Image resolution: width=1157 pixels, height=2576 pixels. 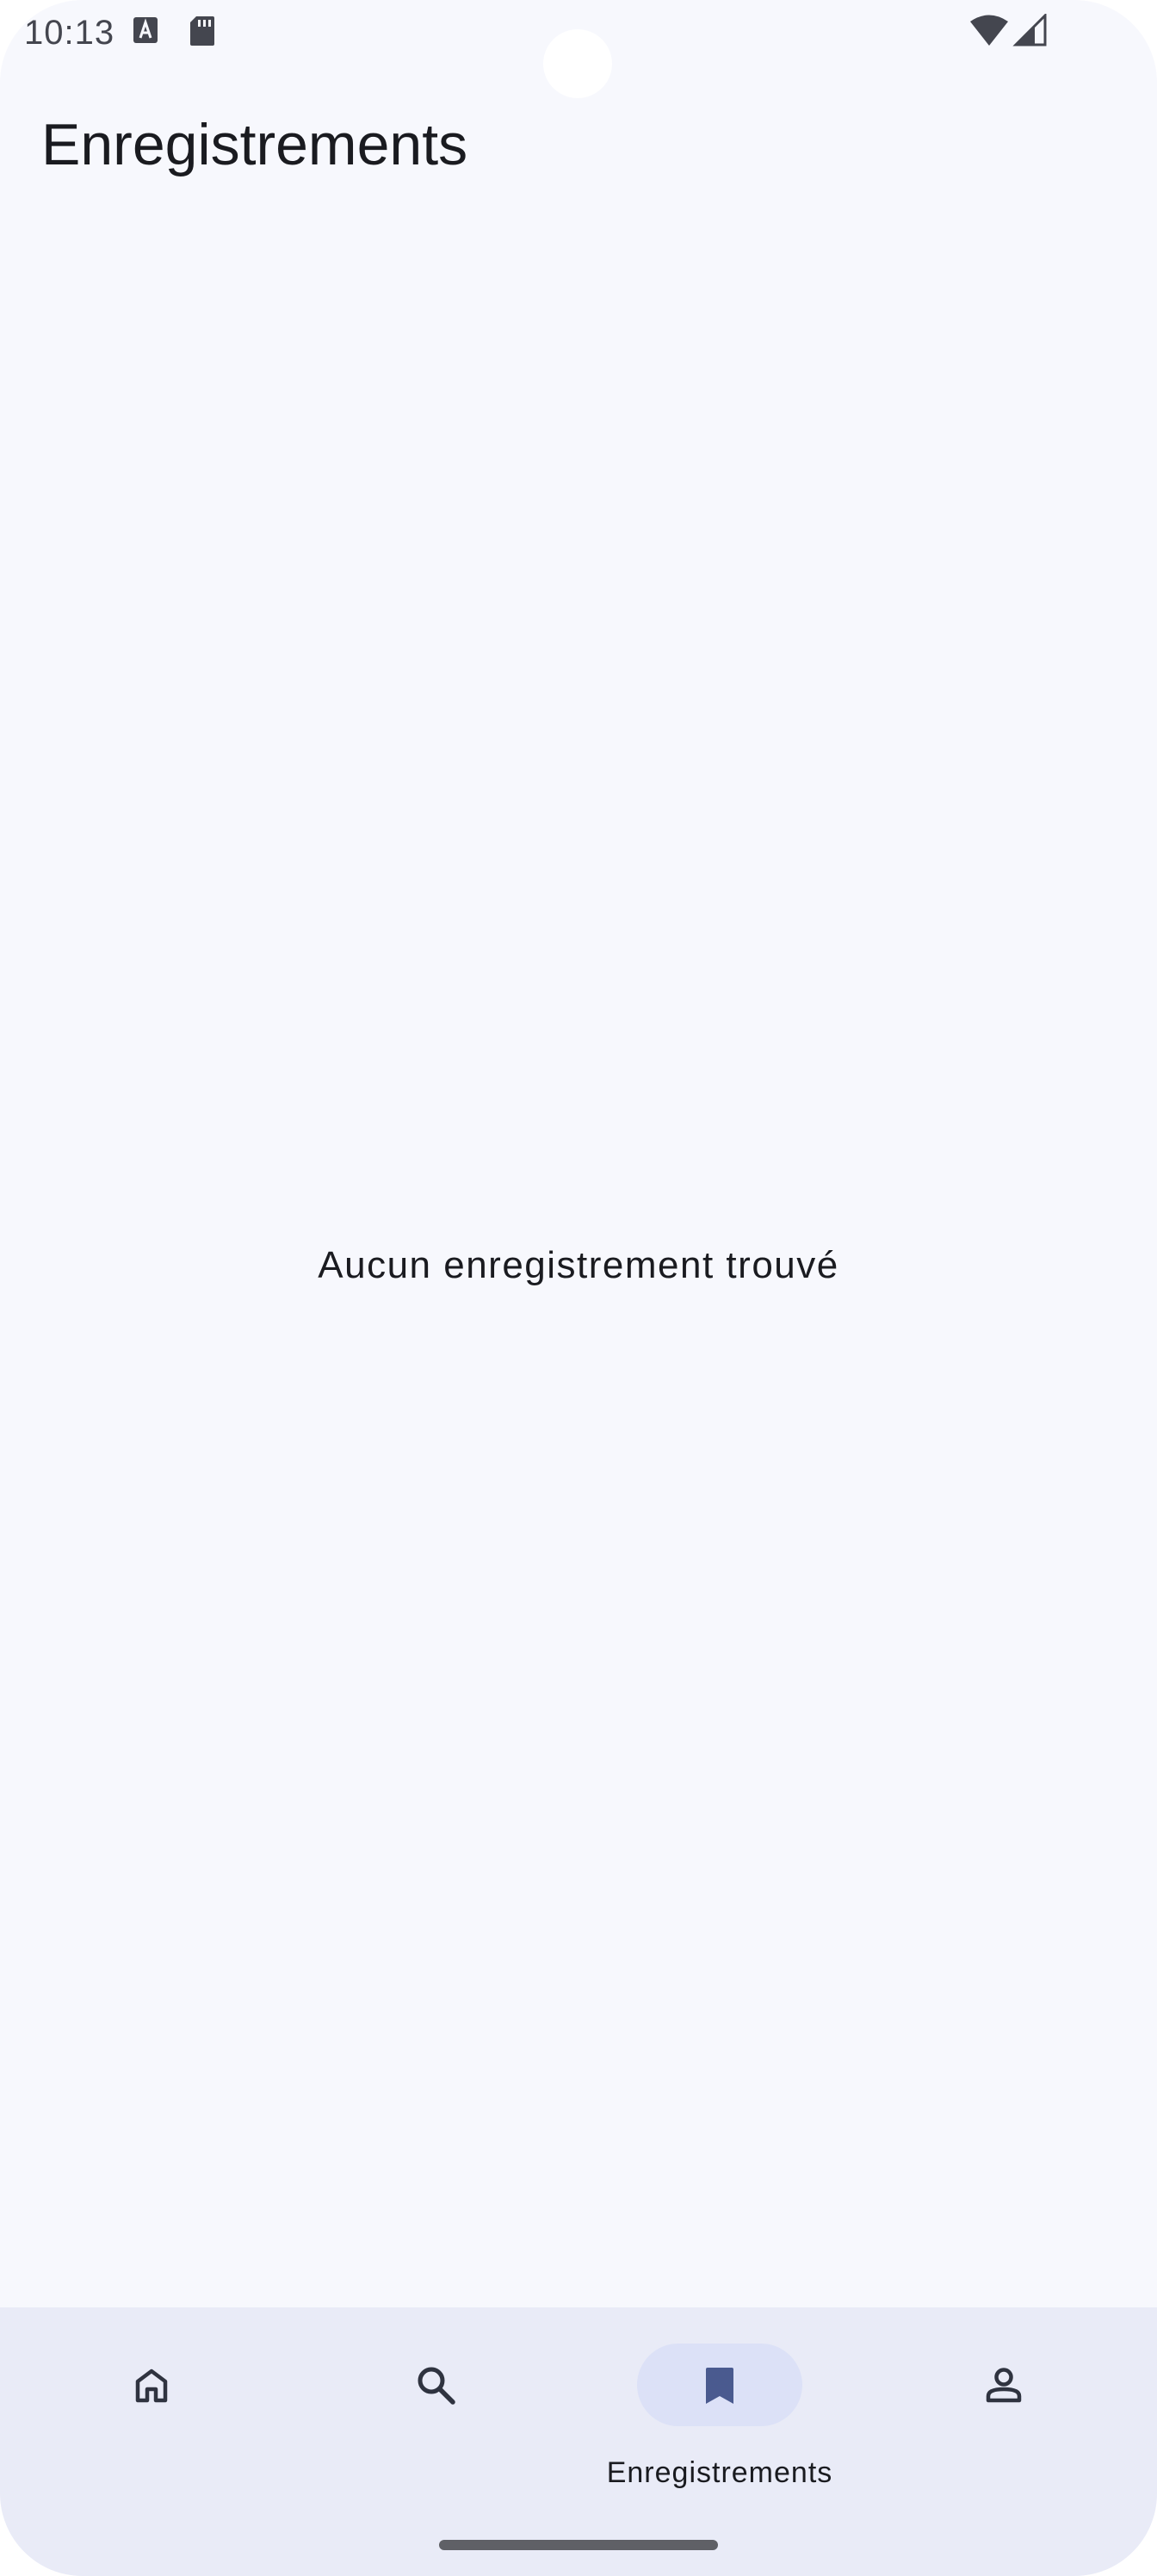 I want to click on nav-item-home, so click(x=151, y=2402).